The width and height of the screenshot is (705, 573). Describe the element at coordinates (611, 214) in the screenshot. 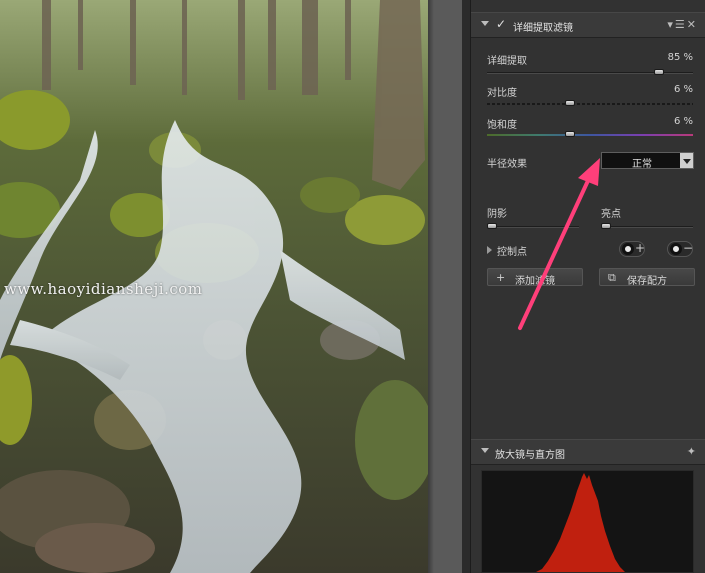

I see `highlights-label: 亮点` at that location.